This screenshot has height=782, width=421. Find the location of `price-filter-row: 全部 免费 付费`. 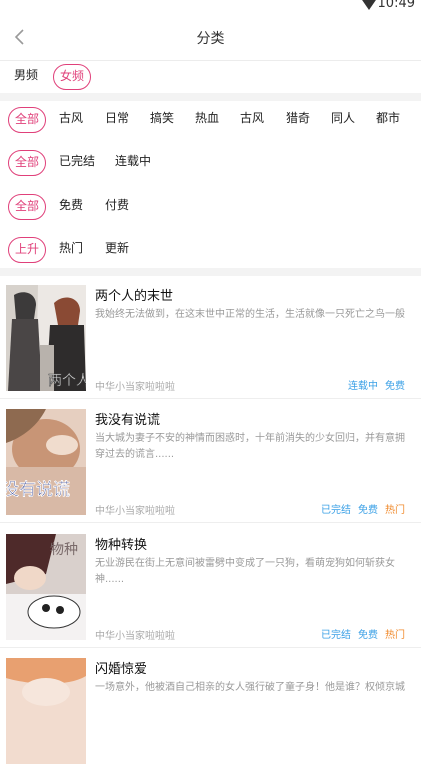

price-filter-row: 全部 免费 付费 is located at coordinates (210, 208).